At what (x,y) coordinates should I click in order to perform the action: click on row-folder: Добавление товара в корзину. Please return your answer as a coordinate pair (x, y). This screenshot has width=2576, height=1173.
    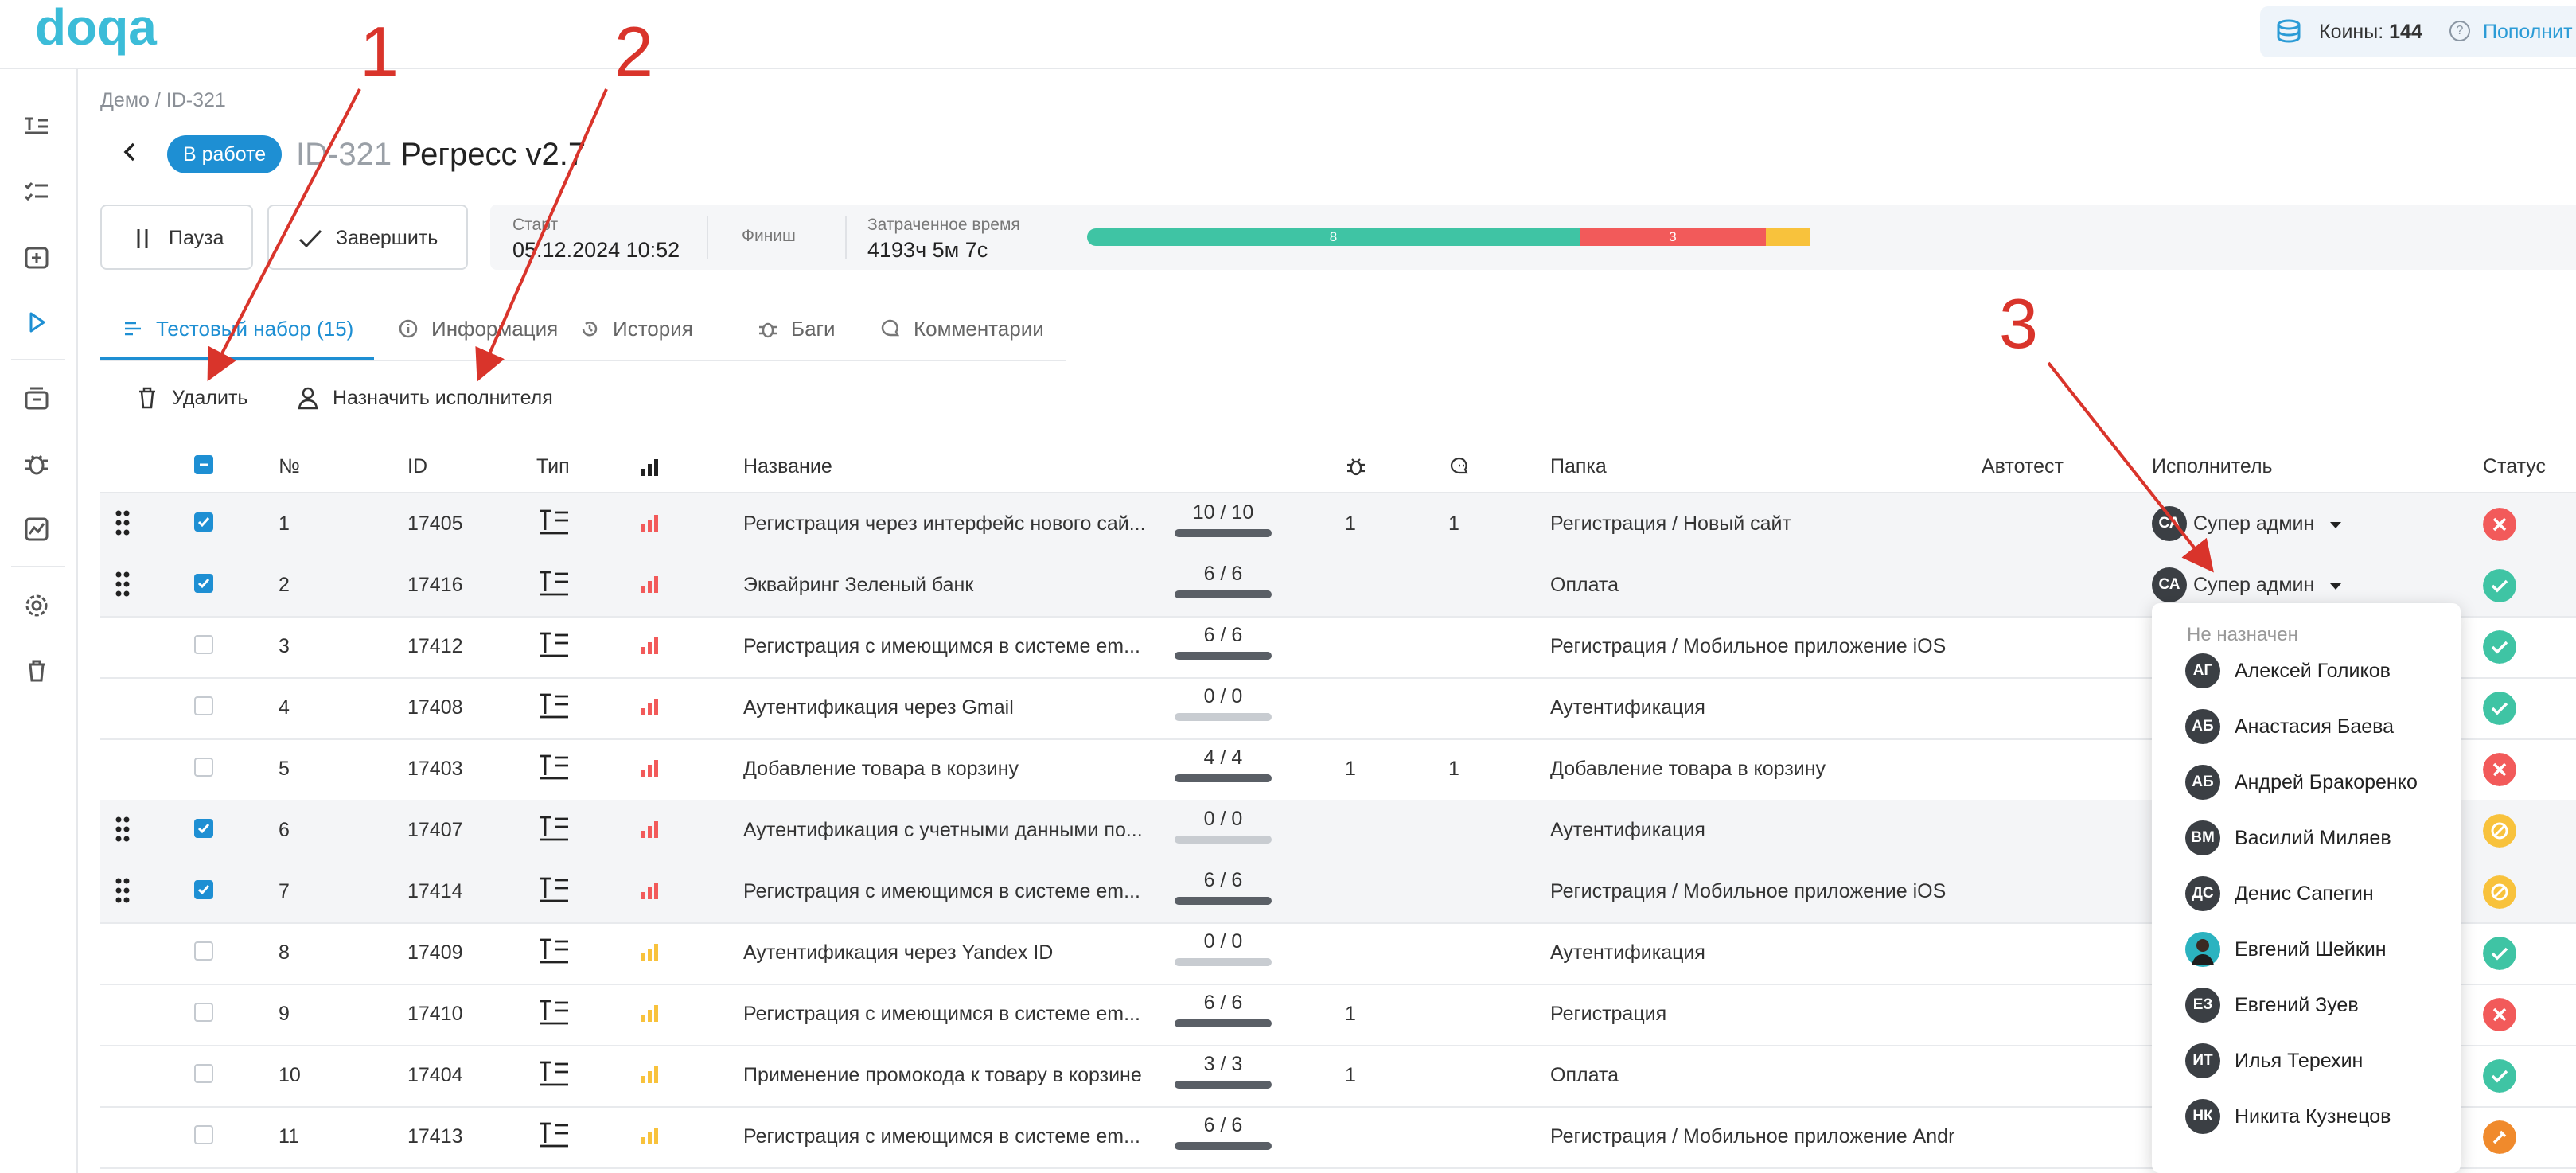
    Looking at the image, I should click on (1688, 769).